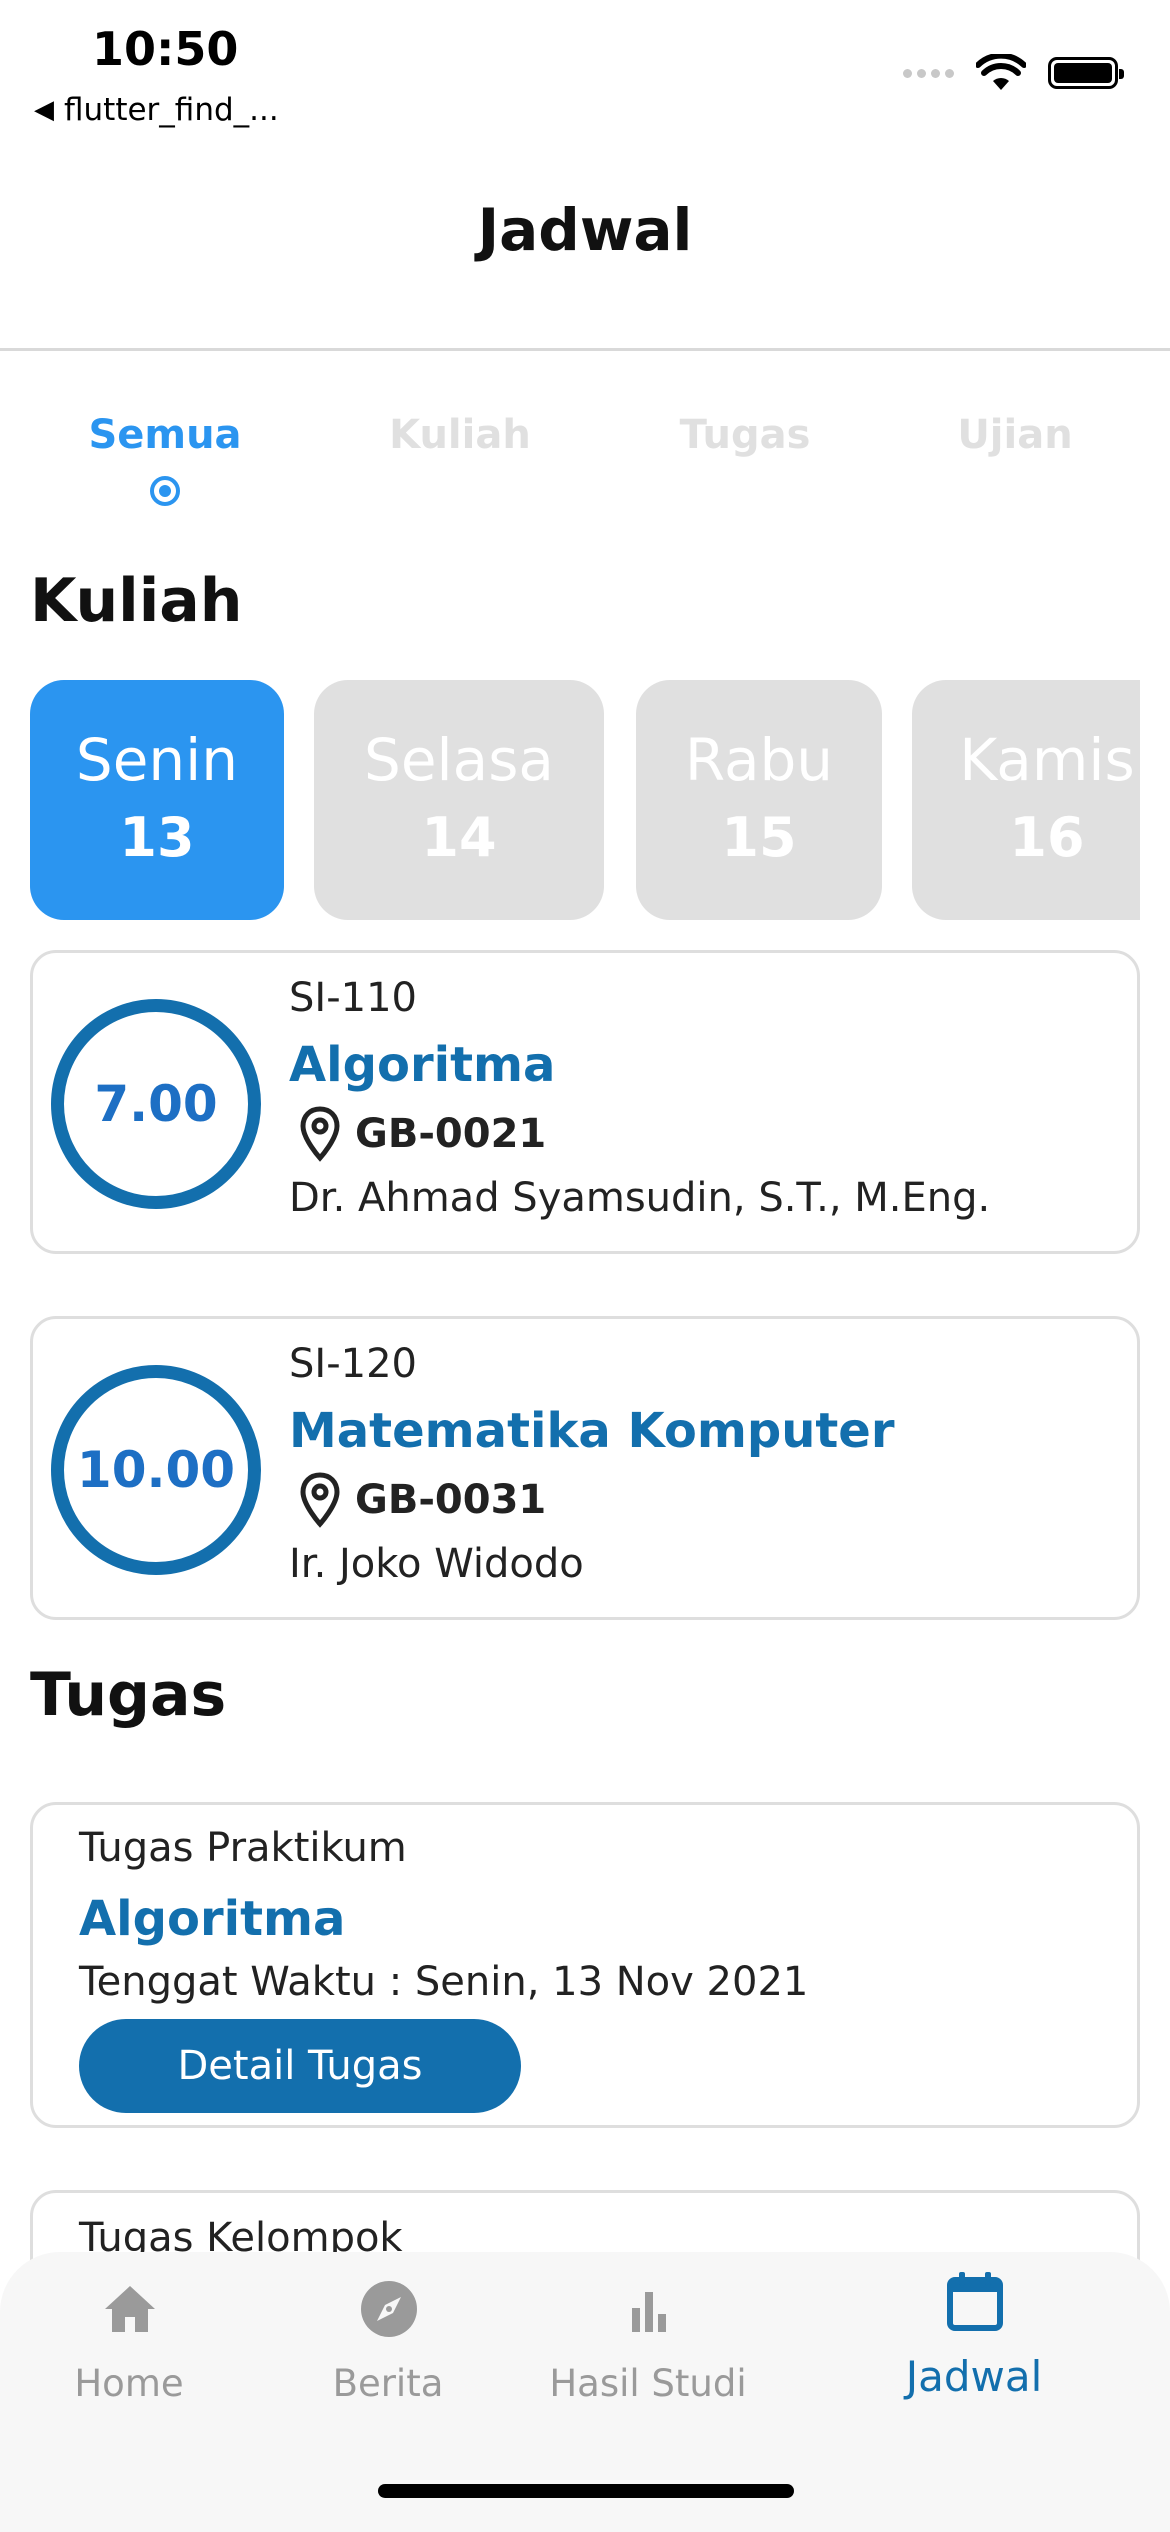 Image resolution: width=1170 pixels, height=2532 pixels. I want to click on battery-icon, so click(1086, 73).